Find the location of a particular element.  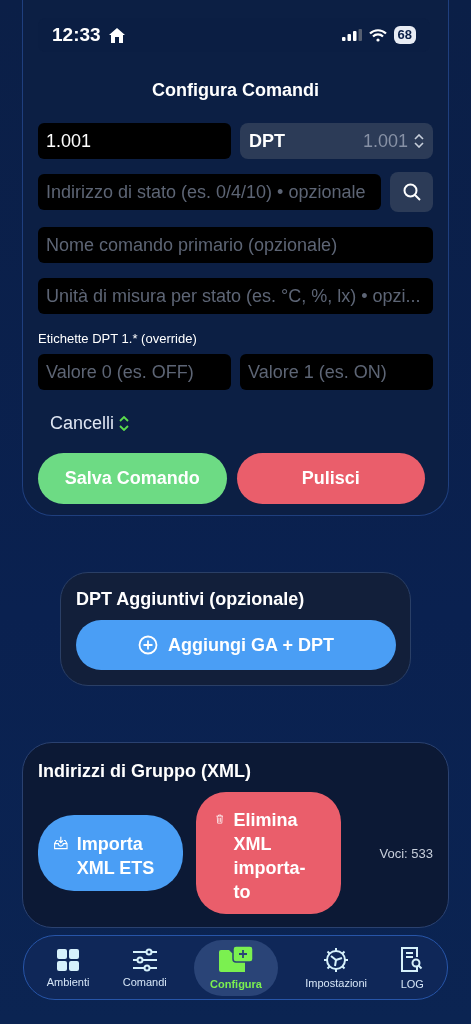

section-label: Etichette DPT 1.* (override) is located at coordinates (118, 338).